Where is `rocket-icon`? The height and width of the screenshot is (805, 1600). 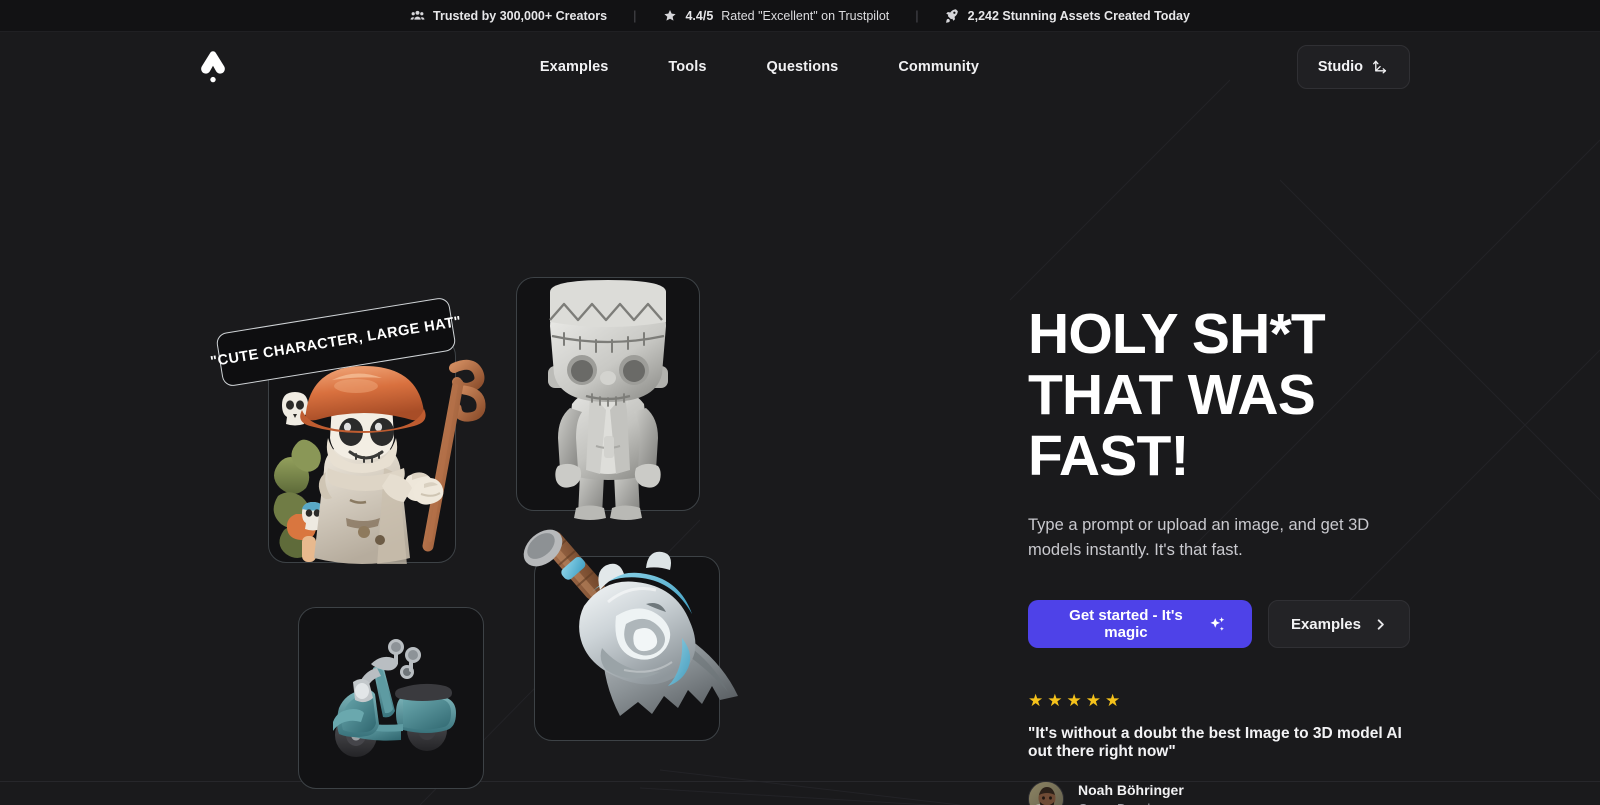
rocket-icon is located at coordinates (952, 15).